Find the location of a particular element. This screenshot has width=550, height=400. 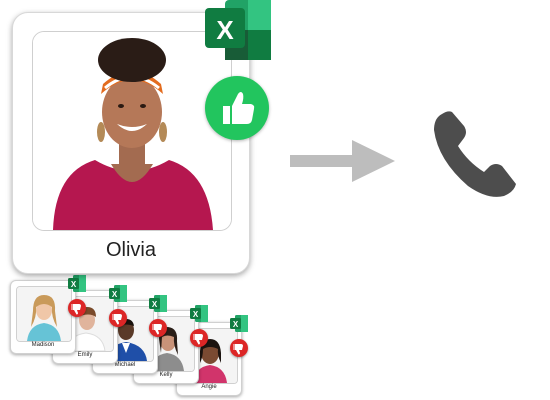

candidate-photo is located at coordinates (44, 314).